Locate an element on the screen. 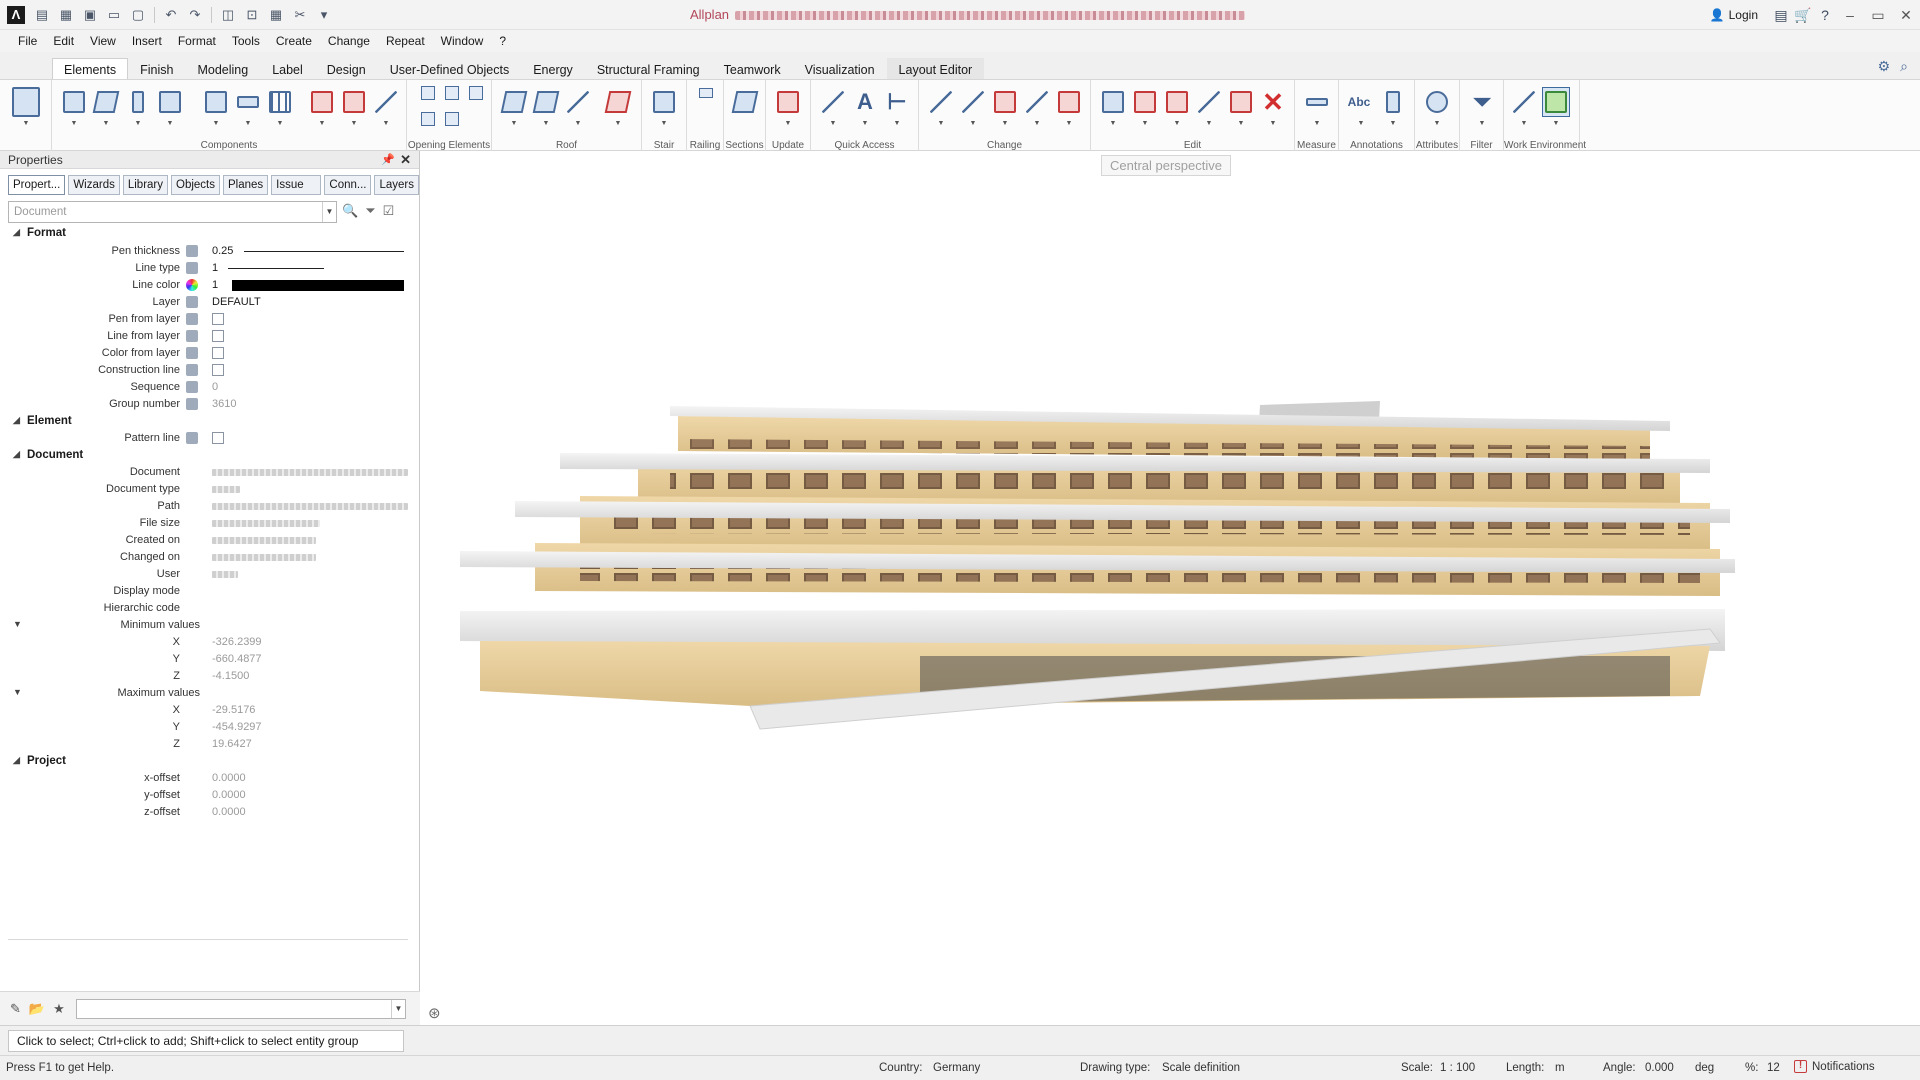 The height and width of the screenshot is (1080, 1920). menu-create: Create is located at coordinates (294, 41).